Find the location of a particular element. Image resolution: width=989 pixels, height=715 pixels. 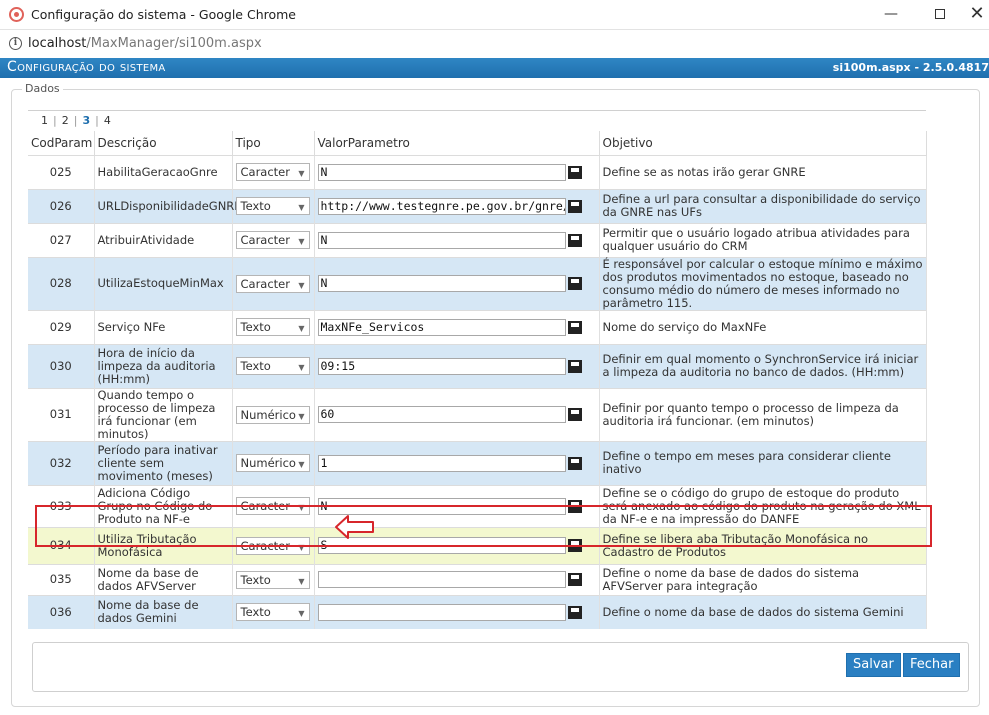

page-link-1: 1 is located at coordinates (44, 120).